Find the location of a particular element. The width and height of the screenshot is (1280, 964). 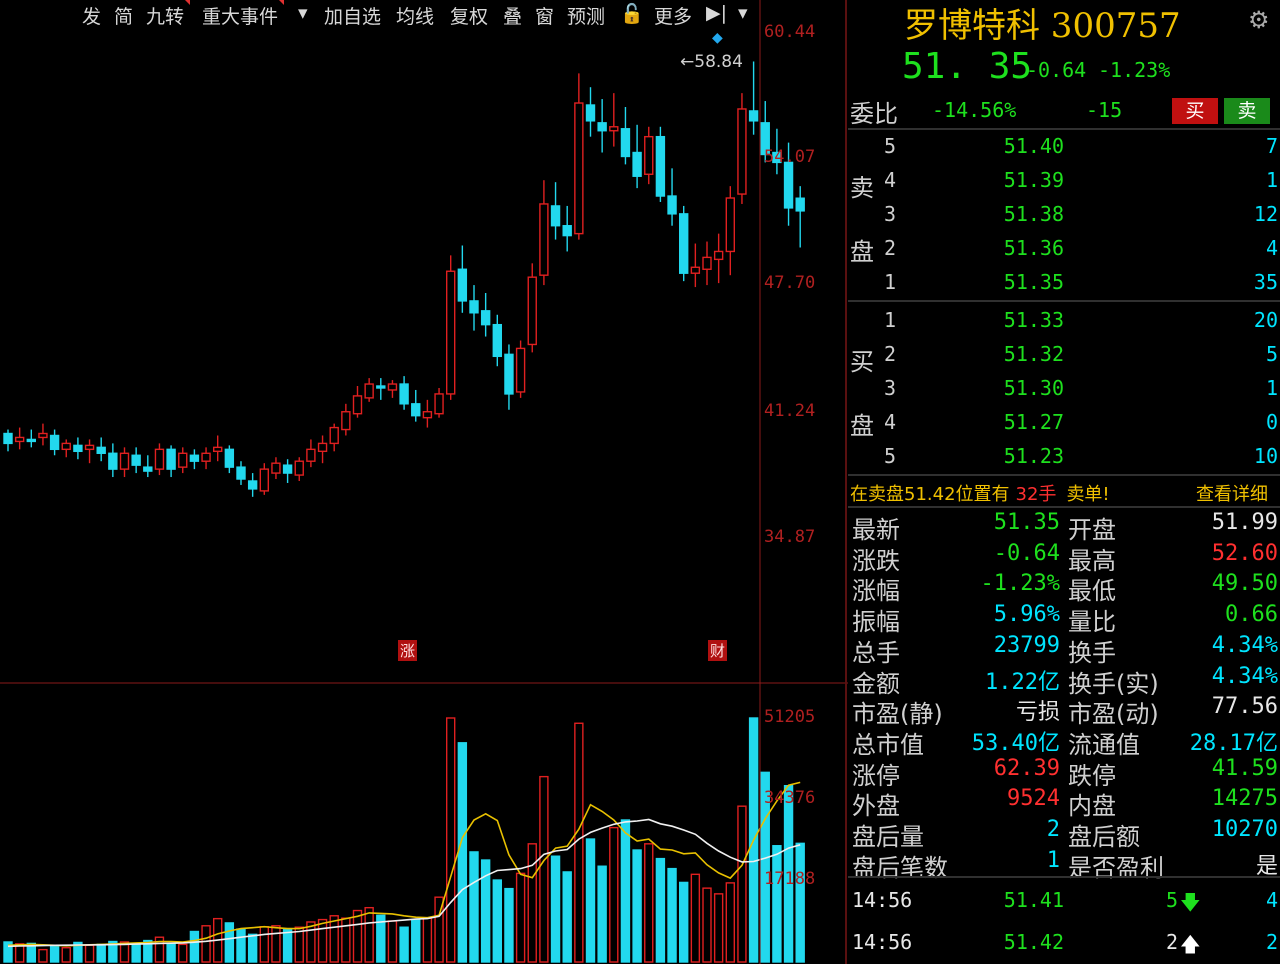

toolbar-item: 均线 is located at coordinates (415, 15).